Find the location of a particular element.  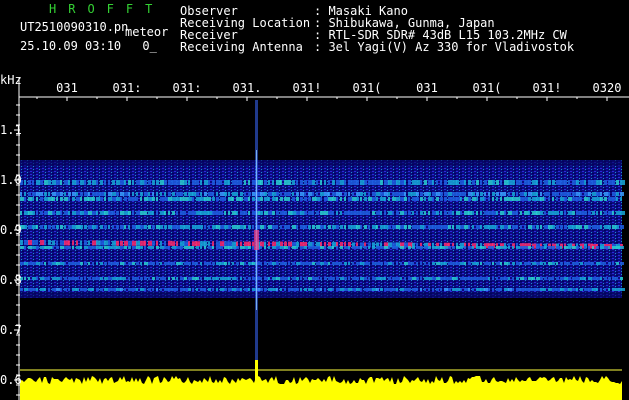

datetime-value: 25.10.09 03:10 is located at coordinates (71, 46).